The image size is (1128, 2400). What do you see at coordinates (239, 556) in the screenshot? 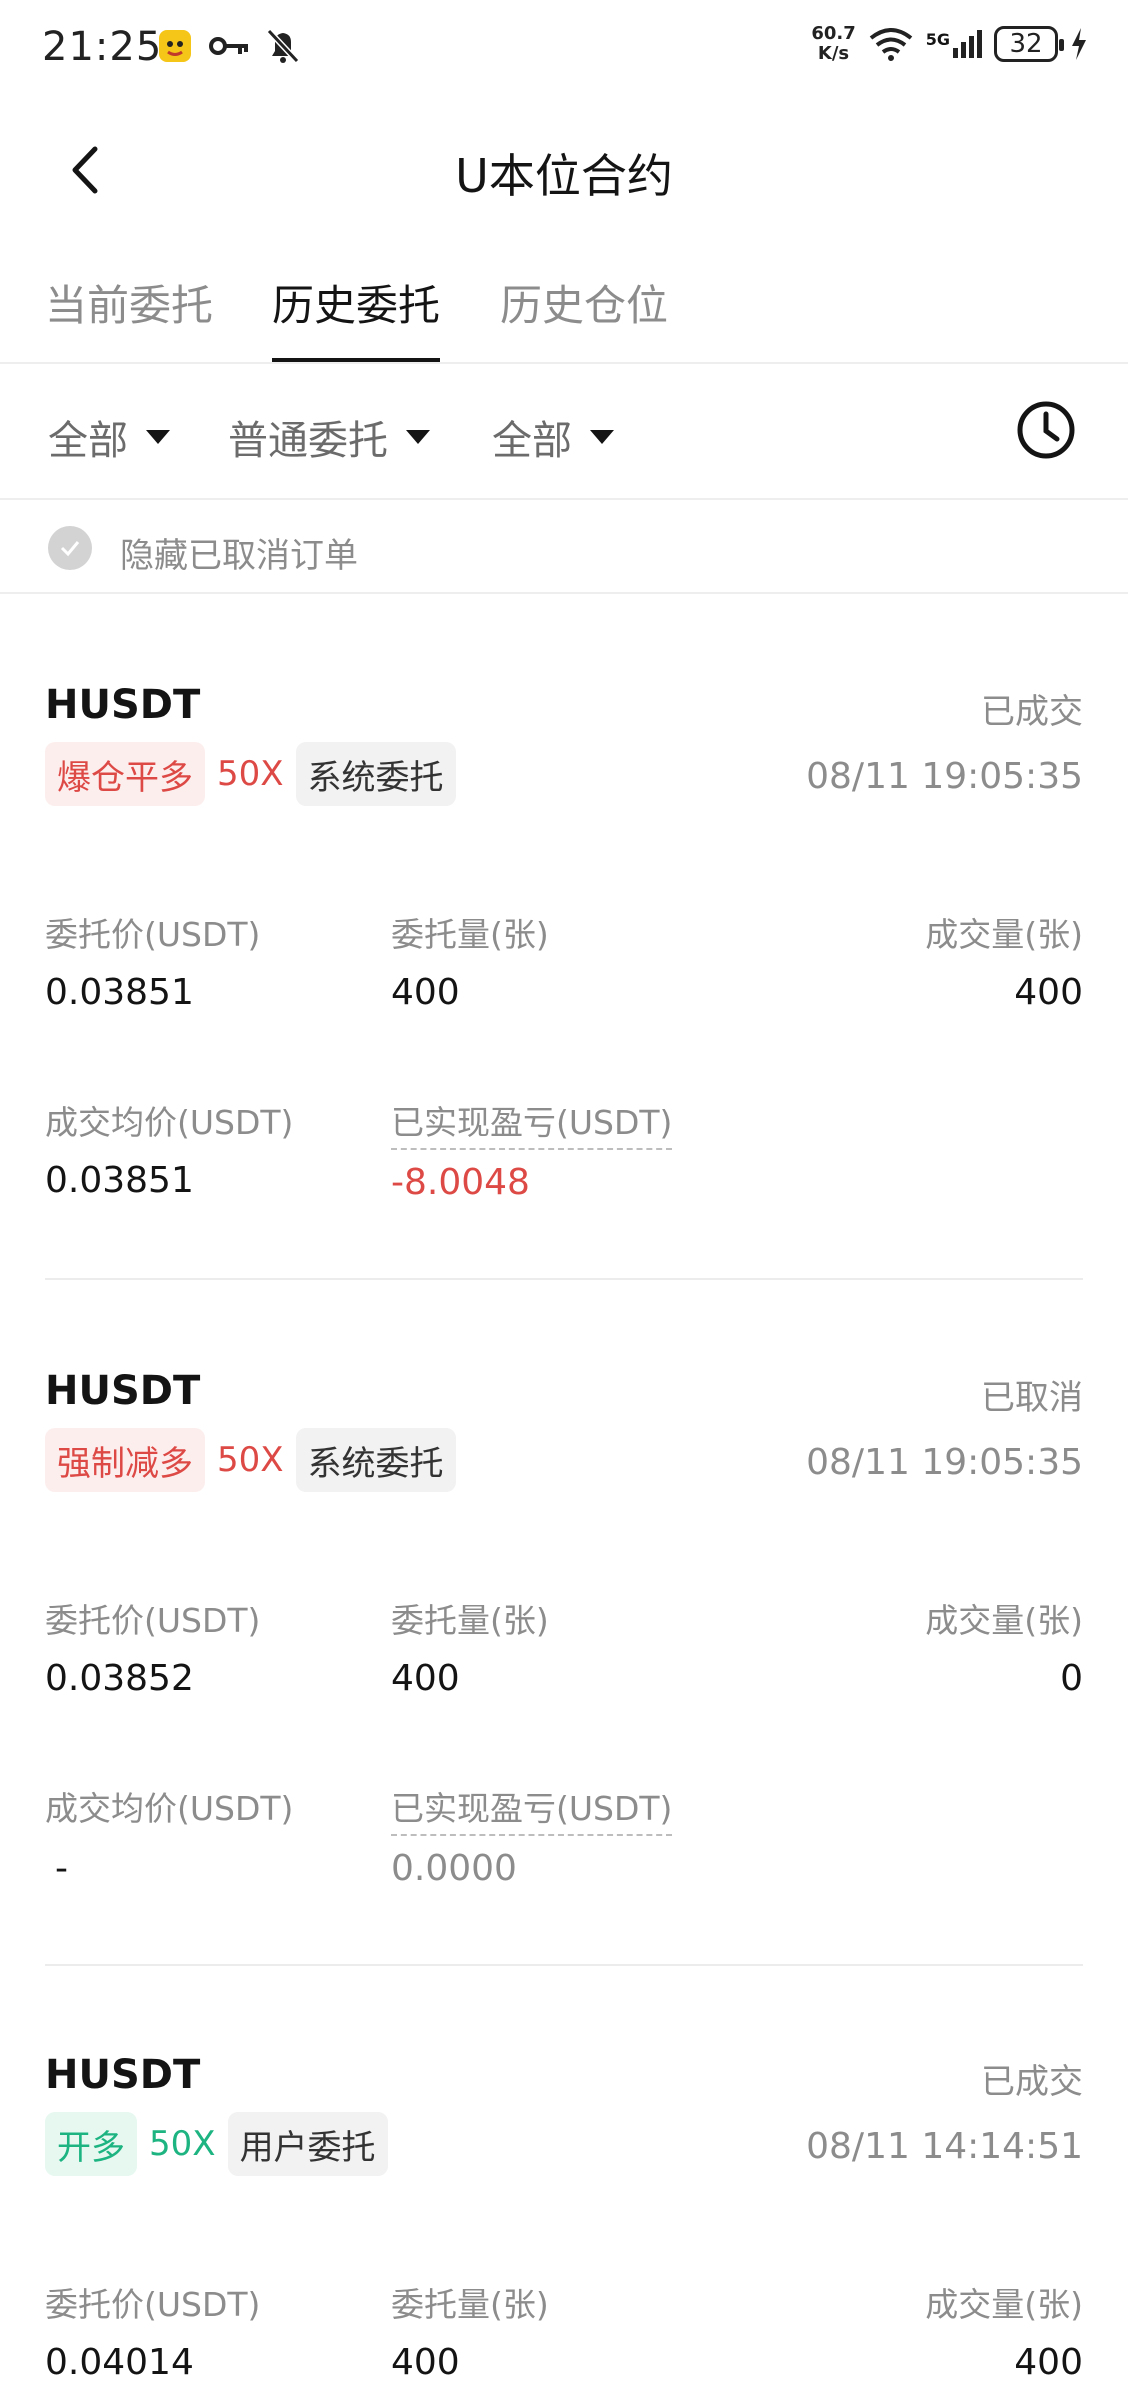
I see `hide-cancelled-label: 隐藏已取消订单` at bounding box center [239, 556].